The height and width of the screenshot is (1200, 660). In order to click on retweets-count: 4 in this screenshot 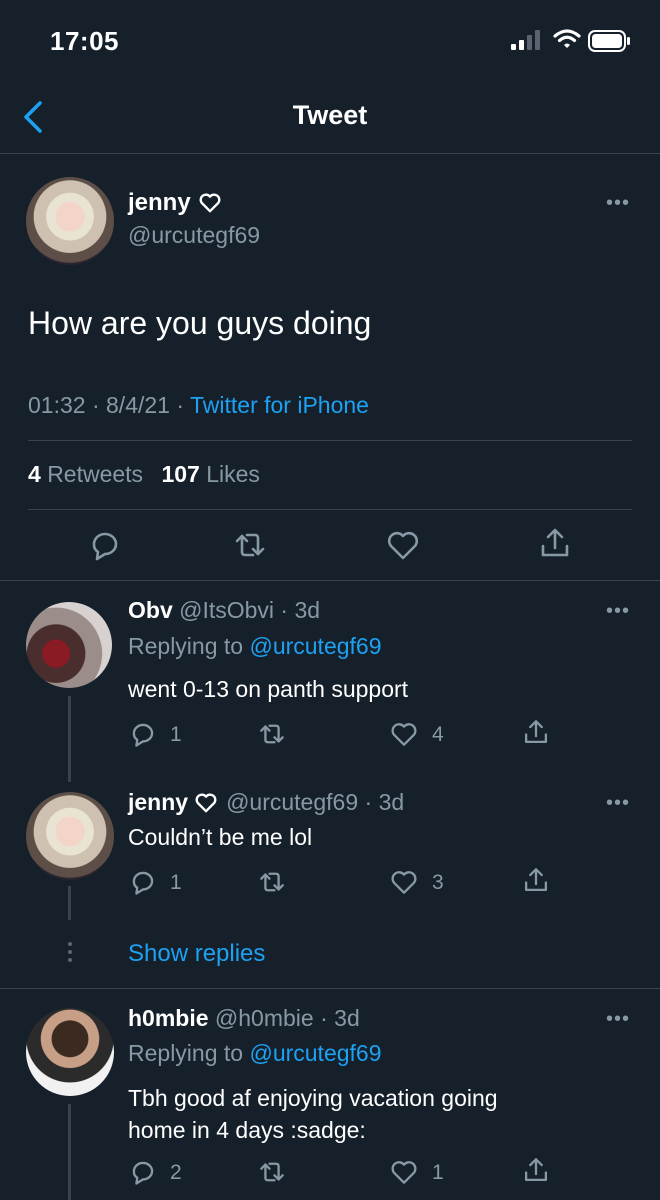, I will do `click(34, 474)`.